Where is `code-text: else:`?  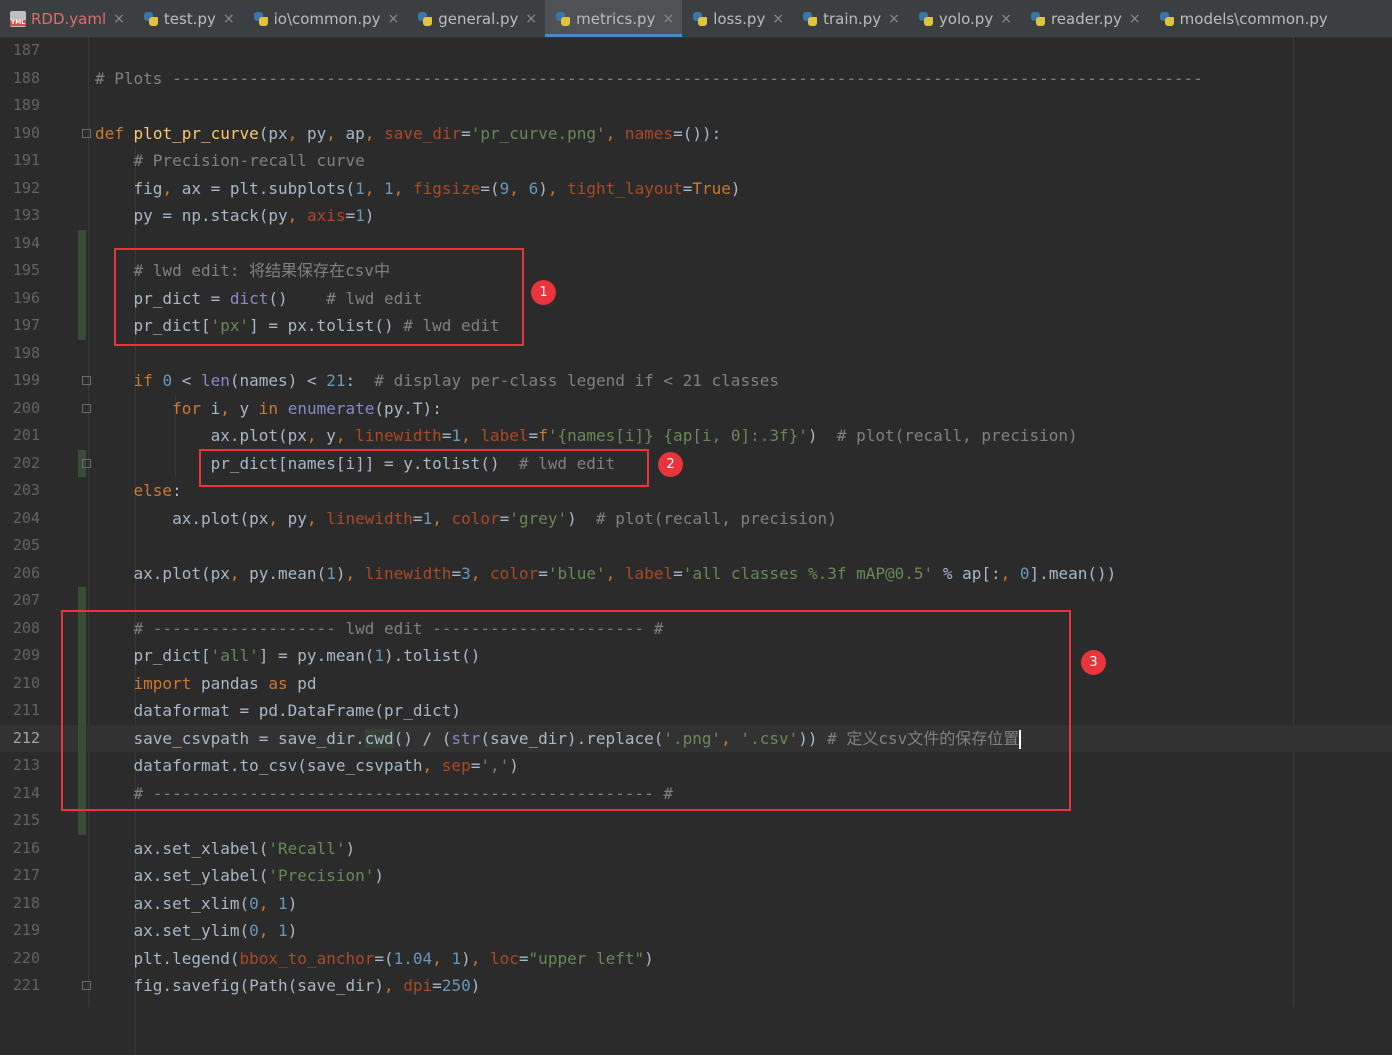 code-text: else: is located at coordinates (138, 491).